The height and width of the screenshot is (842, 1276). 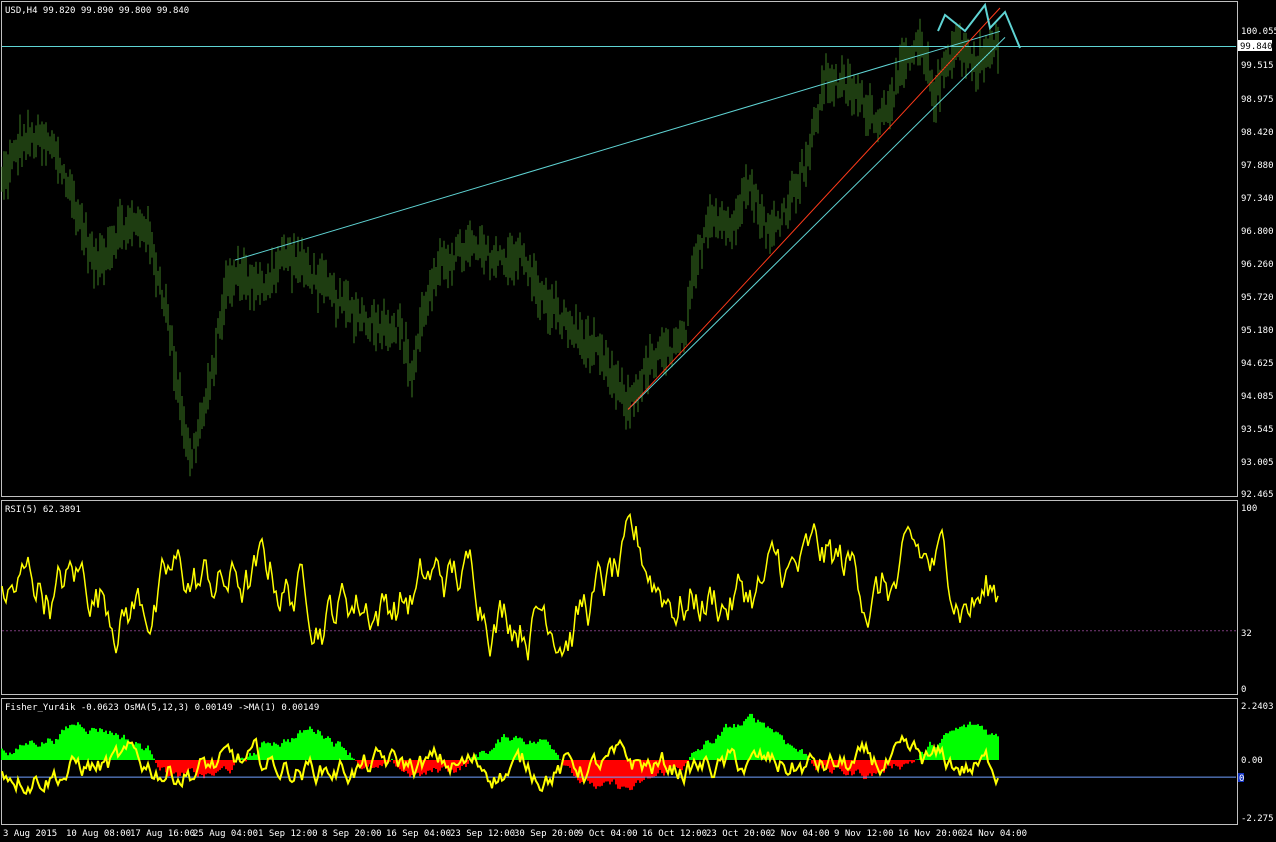 What do you see at coordinates (546, 834) in the screenshot?
I see `time-tick: 30 Sep 20:00` at bounding box center [546, 834].